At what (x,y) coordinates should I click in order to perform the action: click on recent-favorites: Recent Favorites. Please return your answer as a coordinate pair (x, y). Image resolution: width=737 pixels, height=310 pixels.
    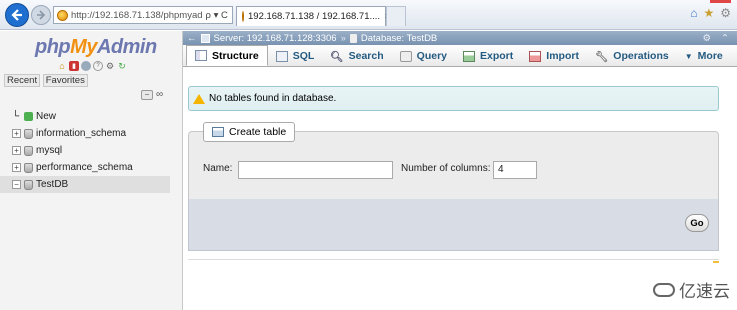
    Looking at the image, I should click on (46, 80).